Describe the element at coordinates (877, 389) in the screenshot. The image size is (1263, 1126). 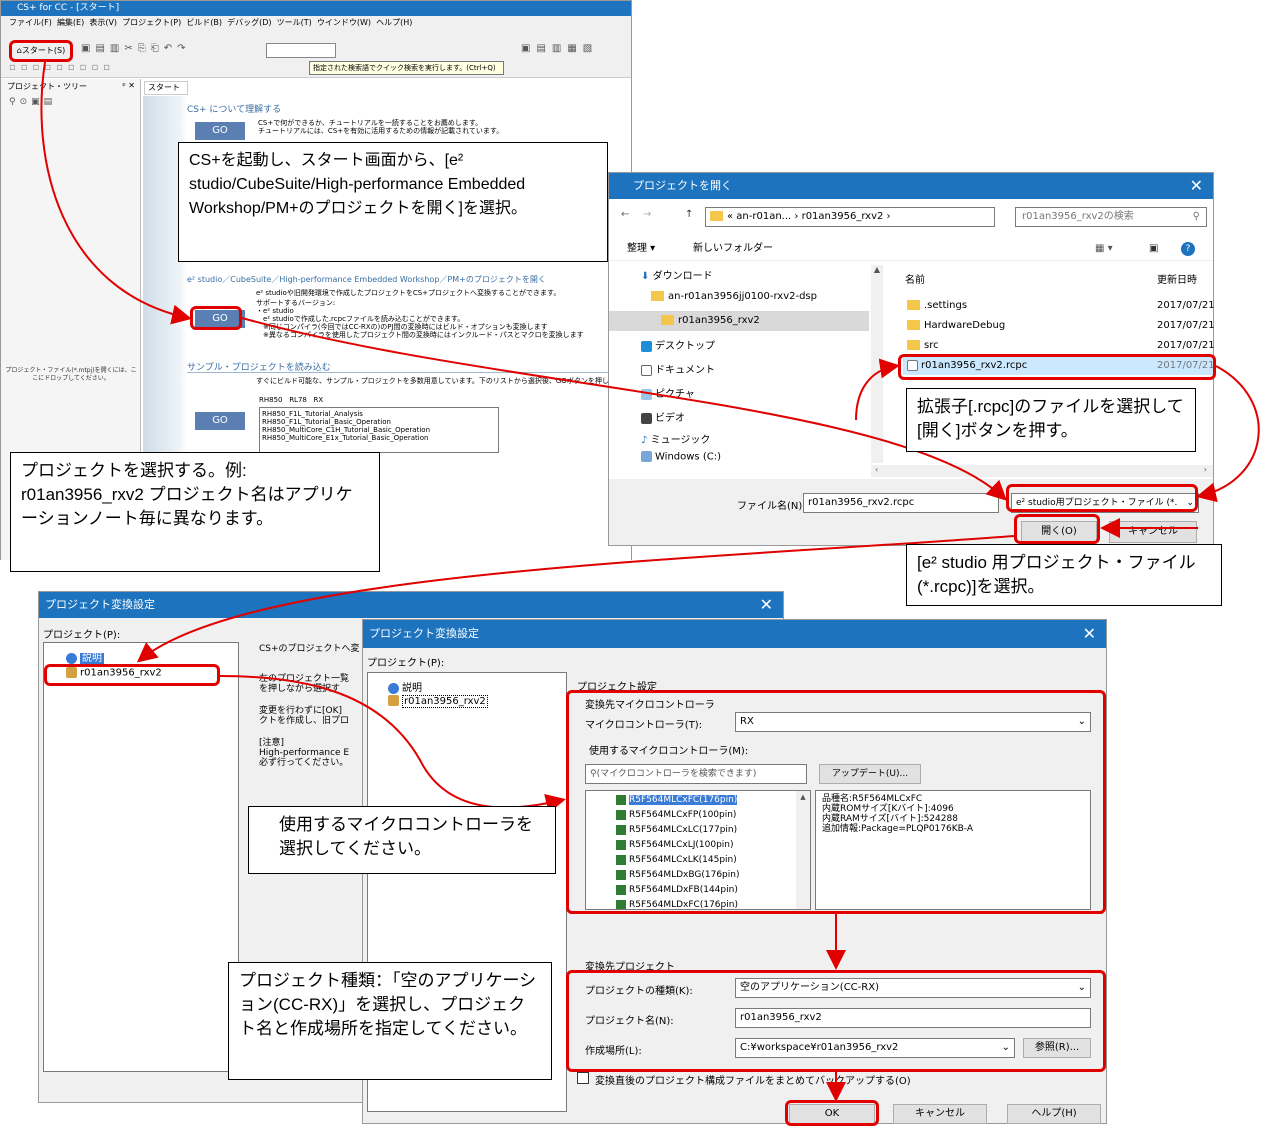
I see `arrow-note2-to-file` at that location.